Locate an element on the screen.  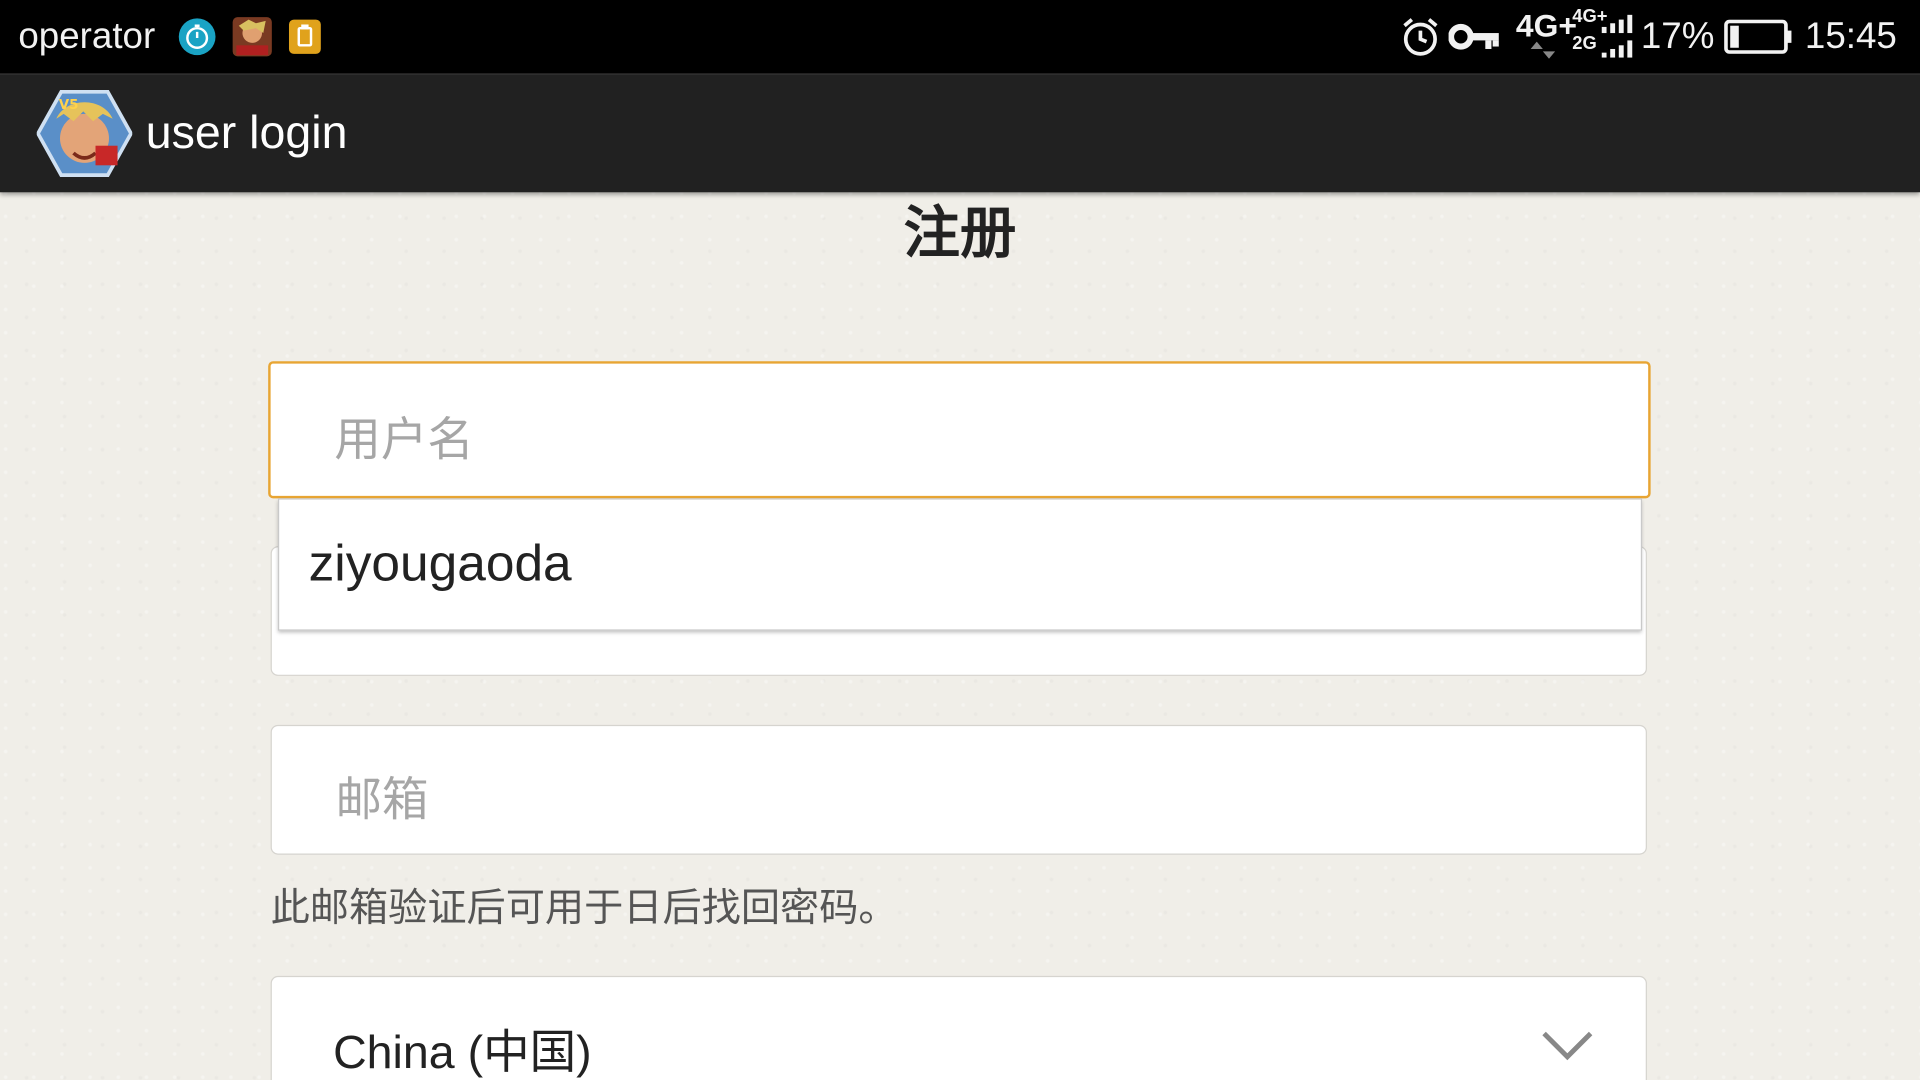
username-field: 用户名 is located at coordinates (959, 430).